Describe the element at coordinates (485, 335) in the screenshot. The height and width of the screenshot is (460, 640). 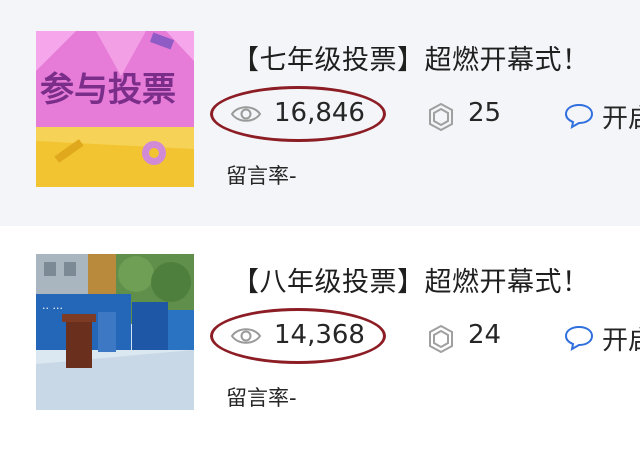
I see `like-count: 24` at that location.